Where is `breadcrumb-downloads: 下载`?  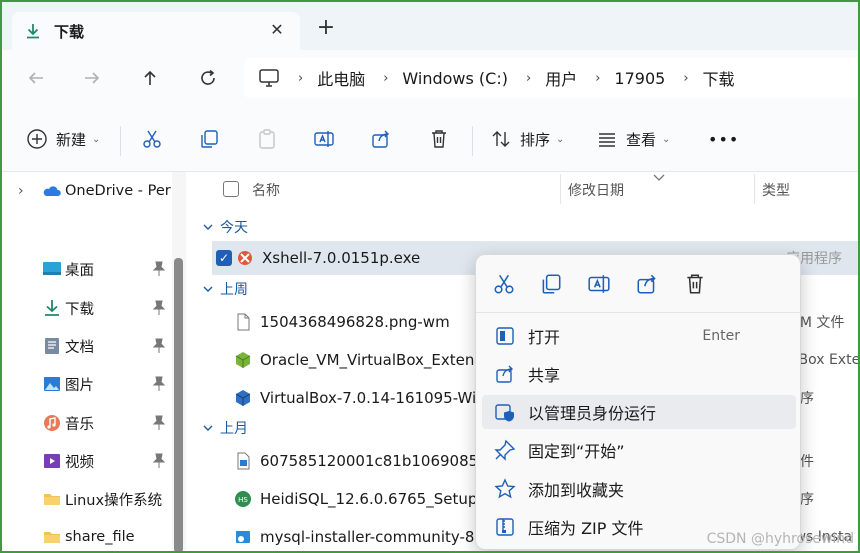
breadcrumb-downloads: 下载 is located at coordinates (719, 78).